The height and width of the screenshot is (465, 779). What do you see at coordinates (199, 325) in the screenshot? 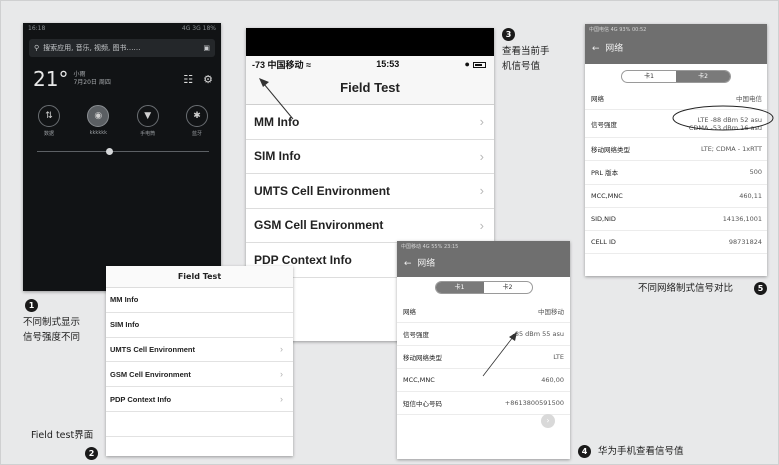
I see `list-item-sim-info: SIM Info` at bounding box center [199, 325].